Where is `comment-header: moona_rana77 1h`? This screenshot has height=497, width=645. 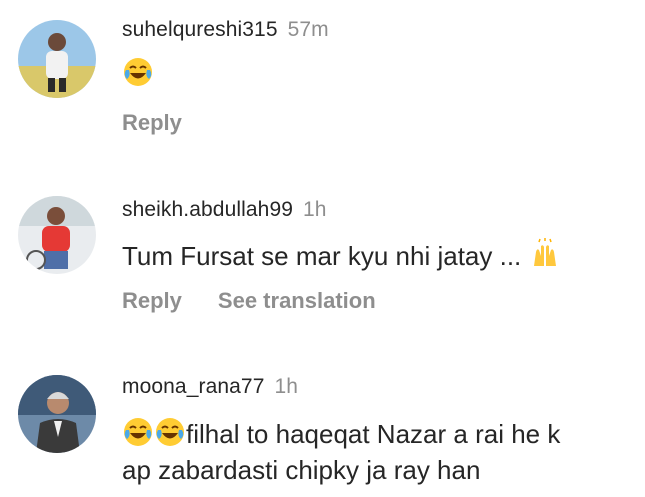
comment-header: moona_rana77 1h is located at coordinates (210, 387).